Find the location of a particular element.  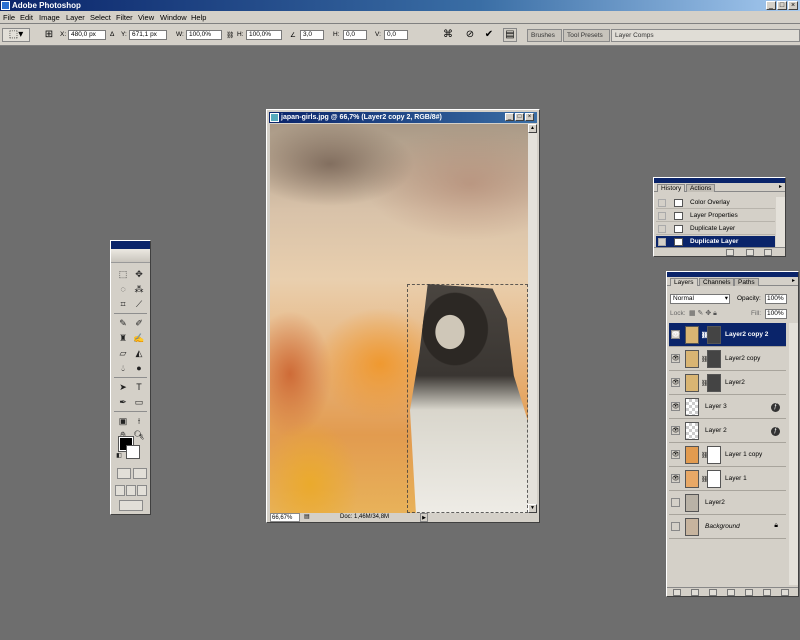

doc-maximize-button: □ is located at coordinates (519, 117).